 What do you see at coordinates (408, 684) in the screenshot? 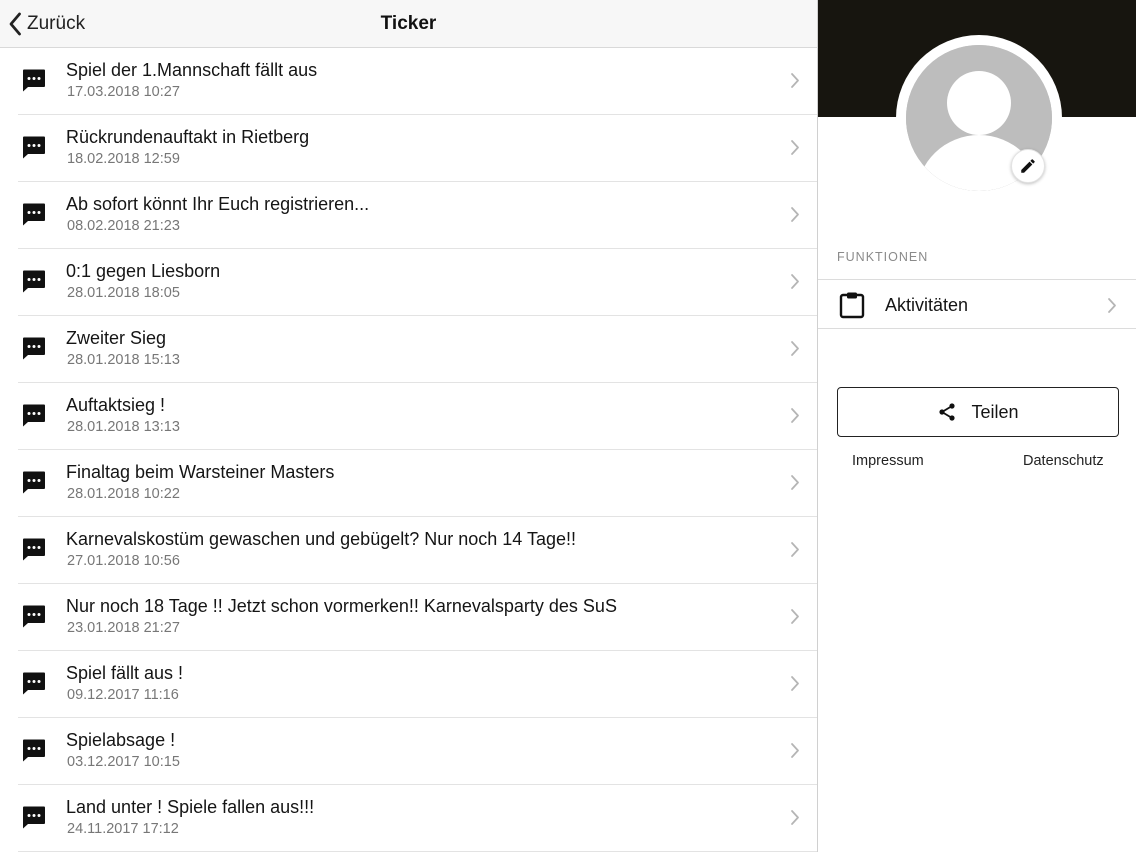
I see `ticker-item: Spiel fällt aus ! 09.12.2017 11:16` at bounding box center [408, 684].